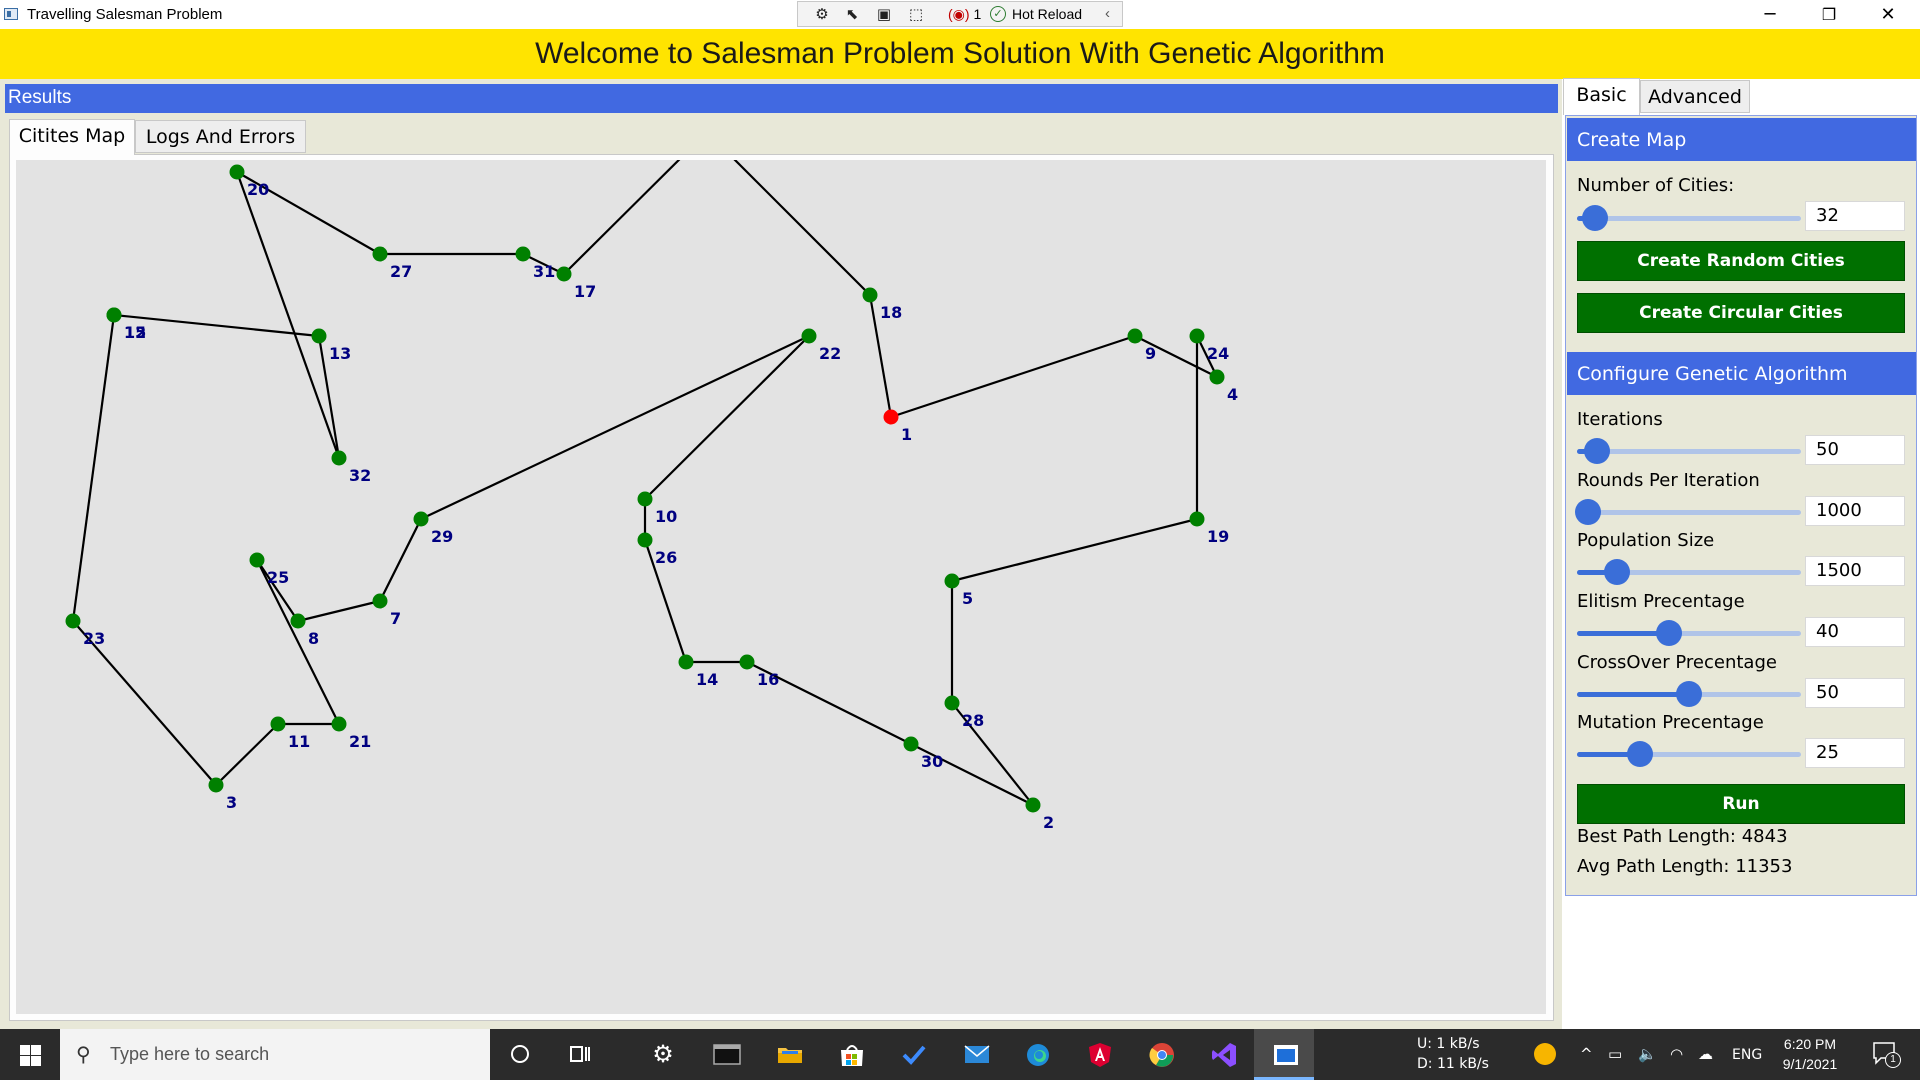 Image resolution: width=1920 pixels, height=1080 pixels. I want to click on onedrive-icon: ☁, so click(1705, 1054).